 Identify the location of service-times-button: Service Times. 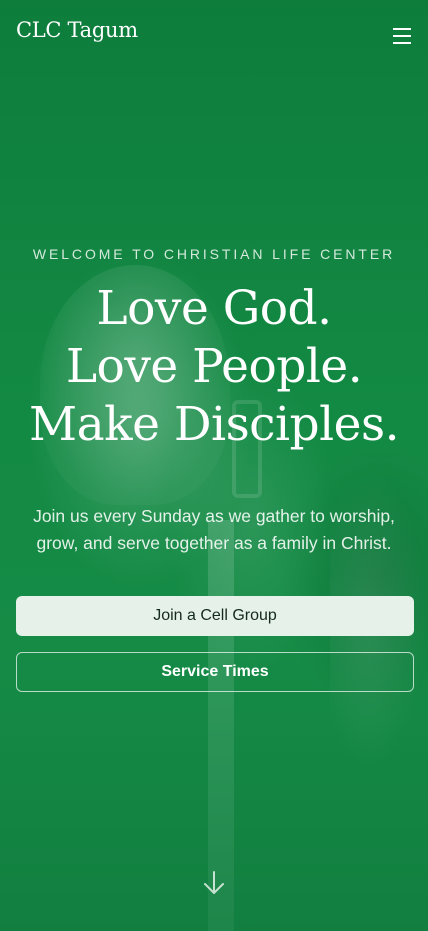
(215, 672).